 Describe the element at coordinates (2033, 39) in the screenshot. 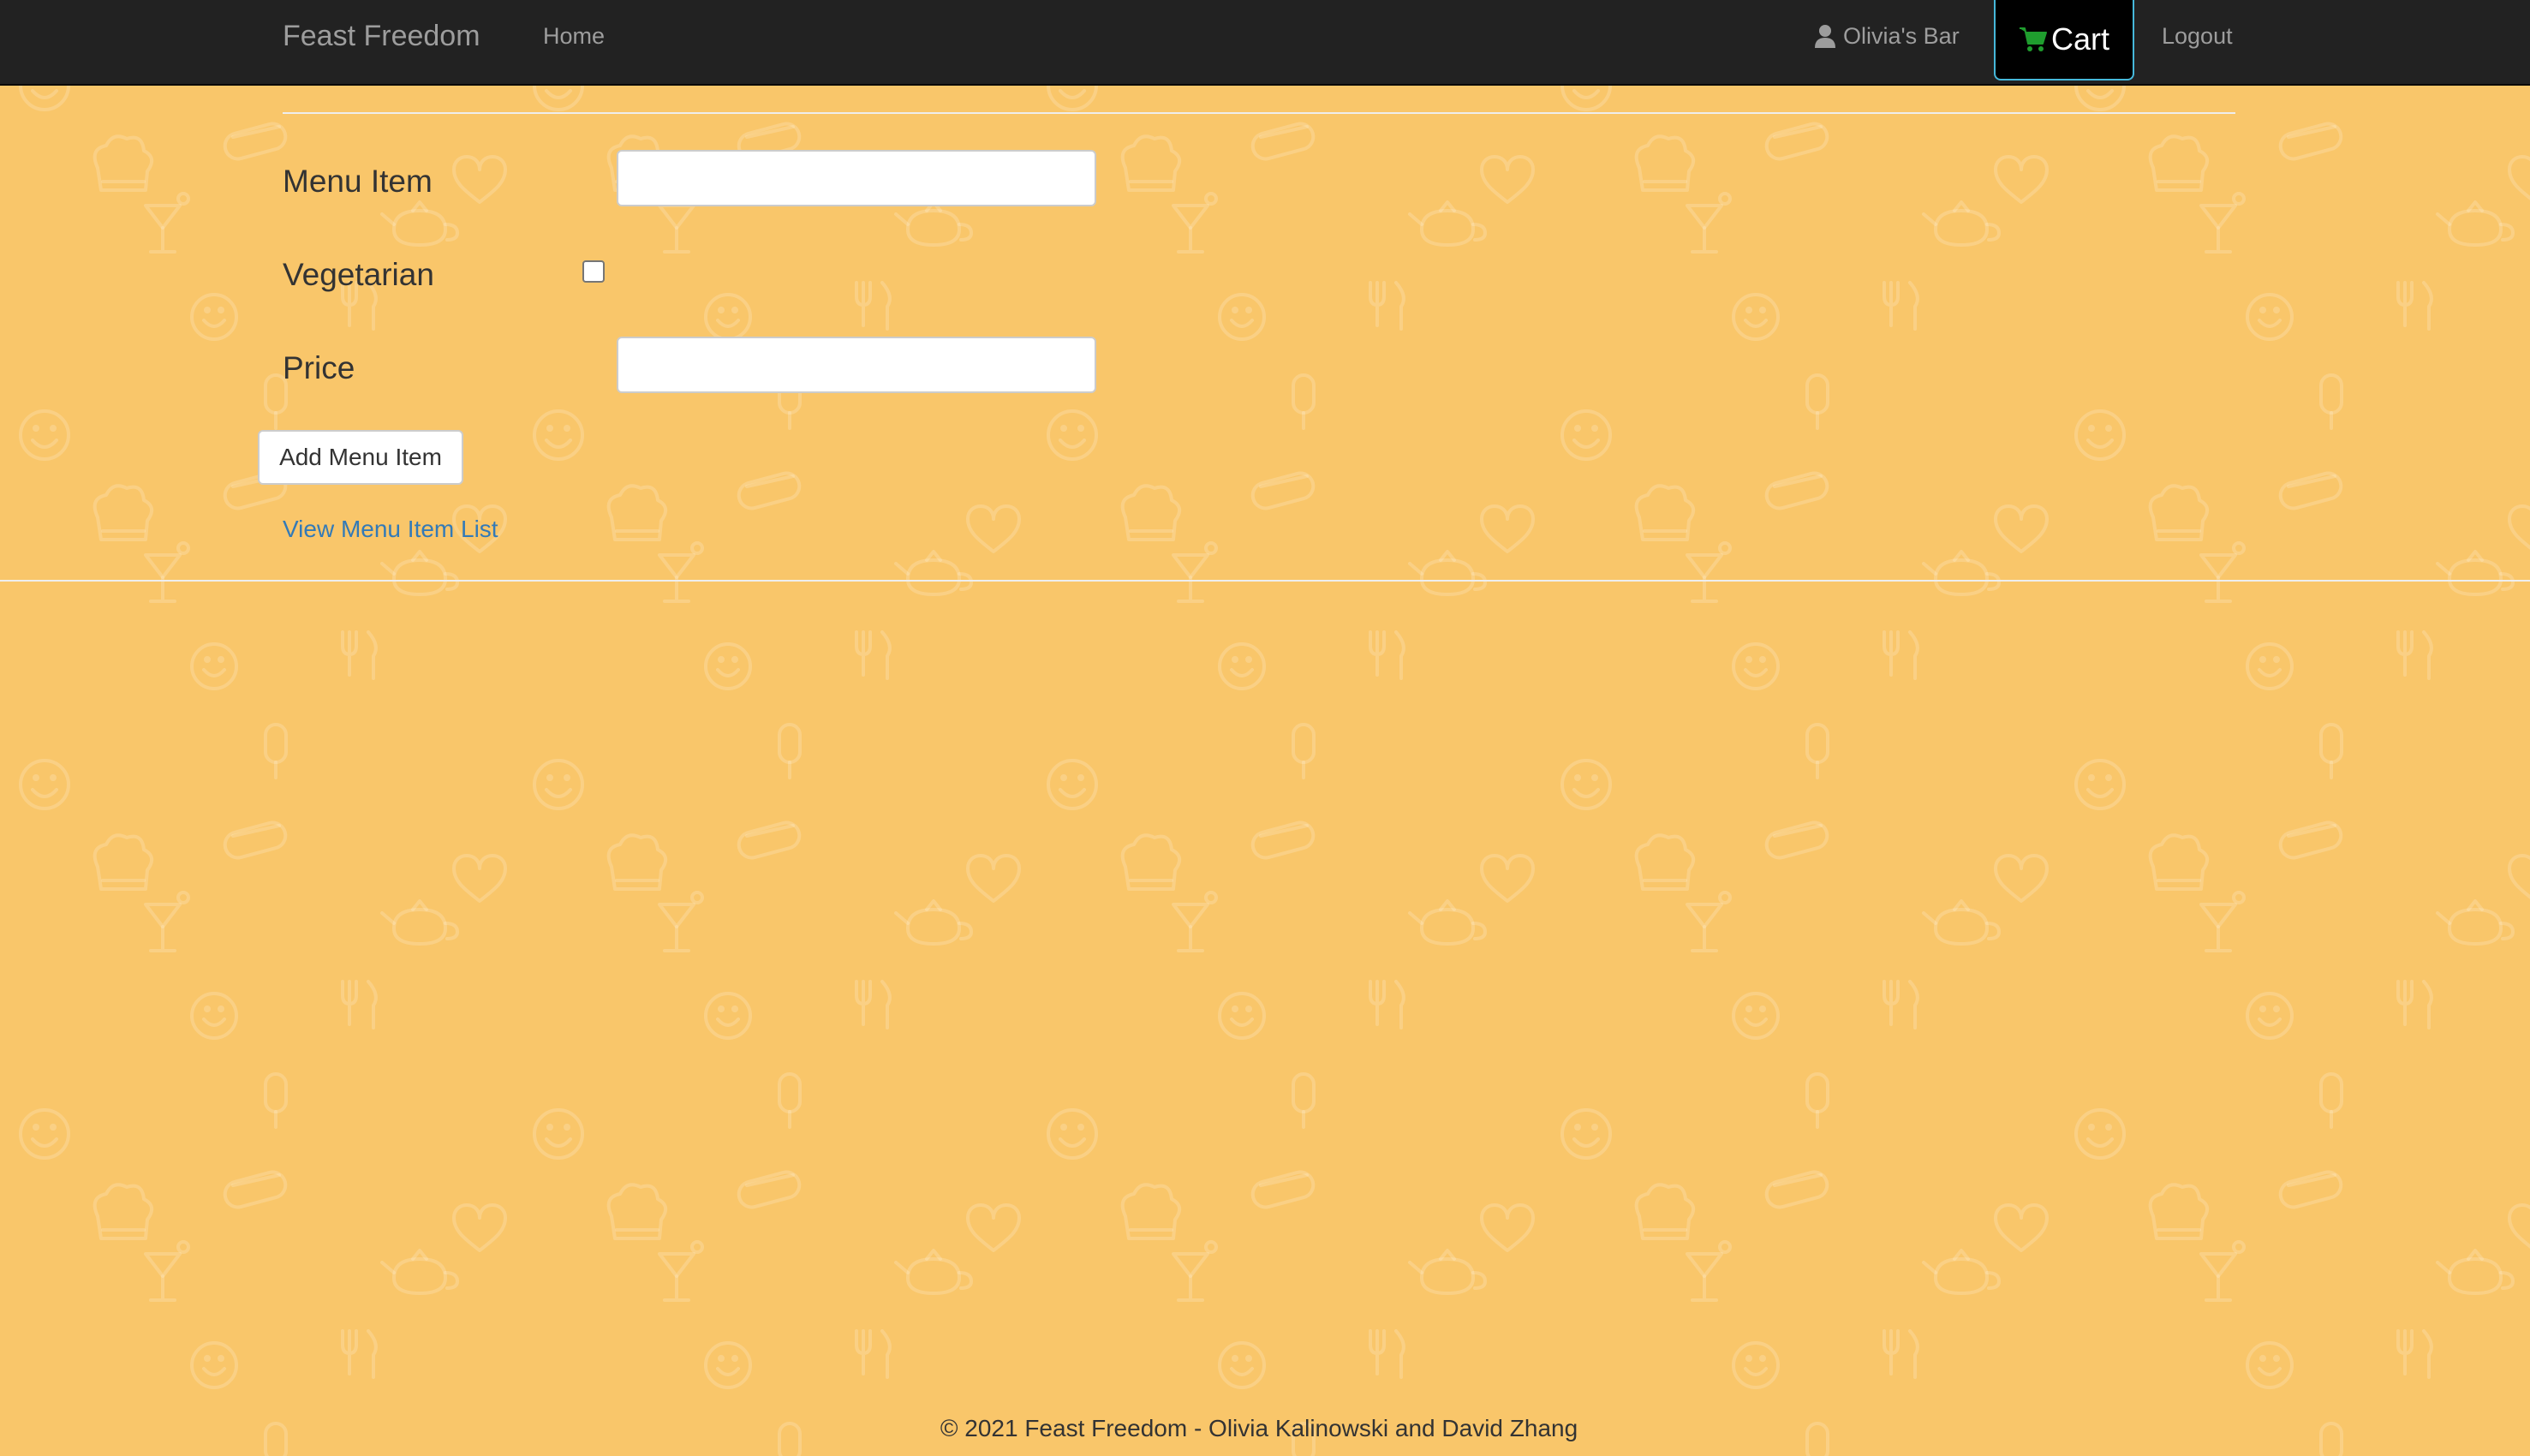

I see `cart-icon` at that location.